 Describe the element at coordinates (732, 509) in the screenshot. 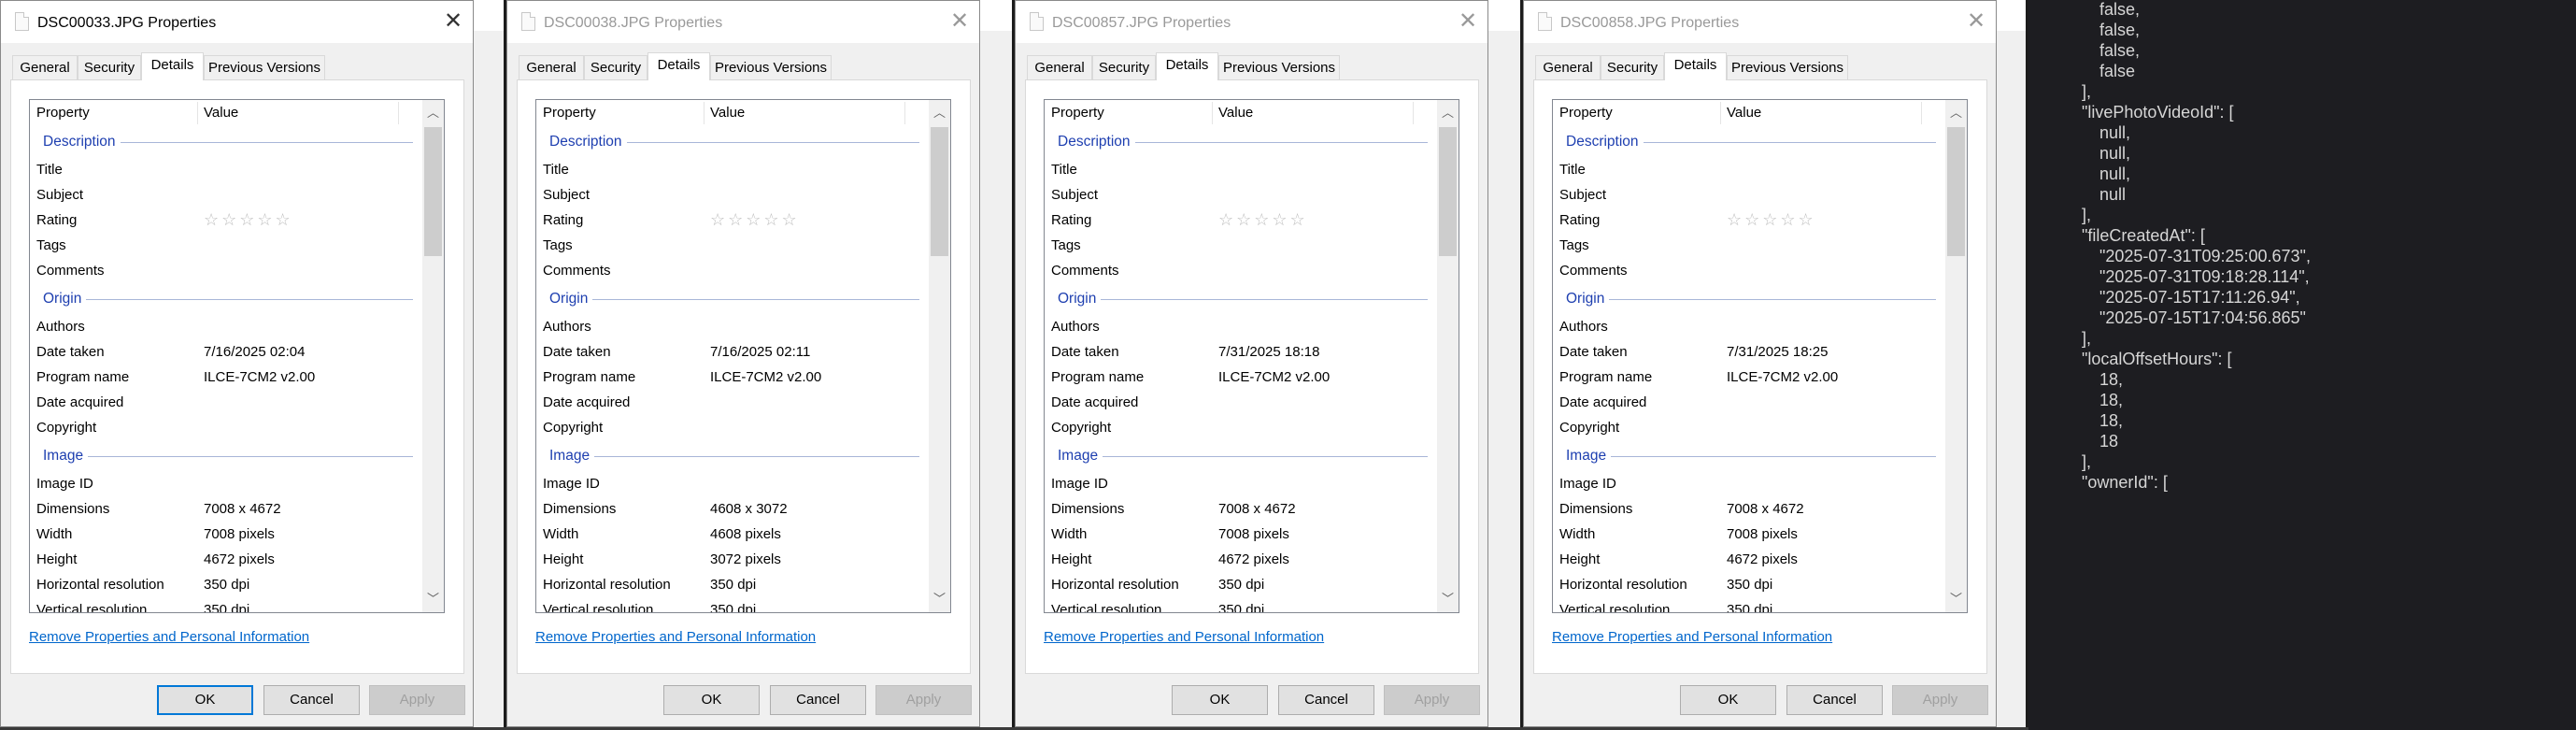

I see `property-row: Dimensions 4608 x 3072` at that location.